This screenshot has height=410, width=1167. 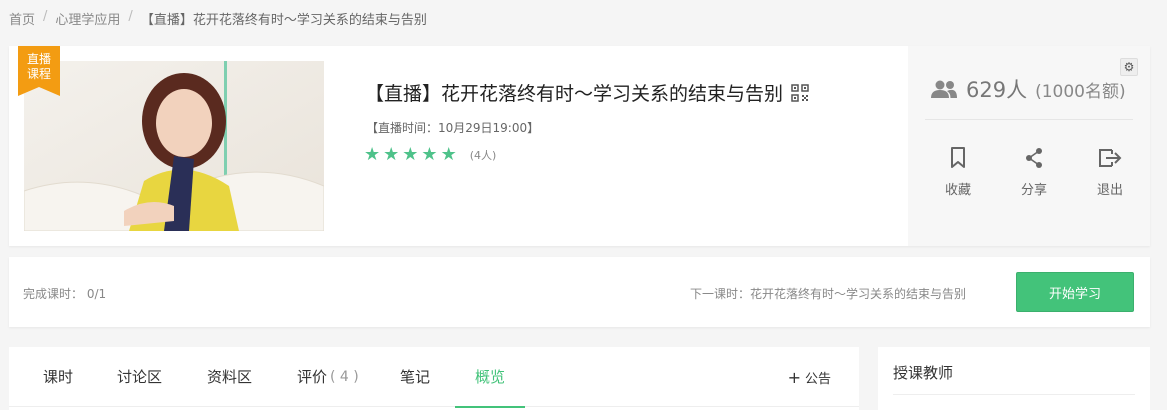 I want to click on teacher-title: 授课教师, so click(x=923, y=373).